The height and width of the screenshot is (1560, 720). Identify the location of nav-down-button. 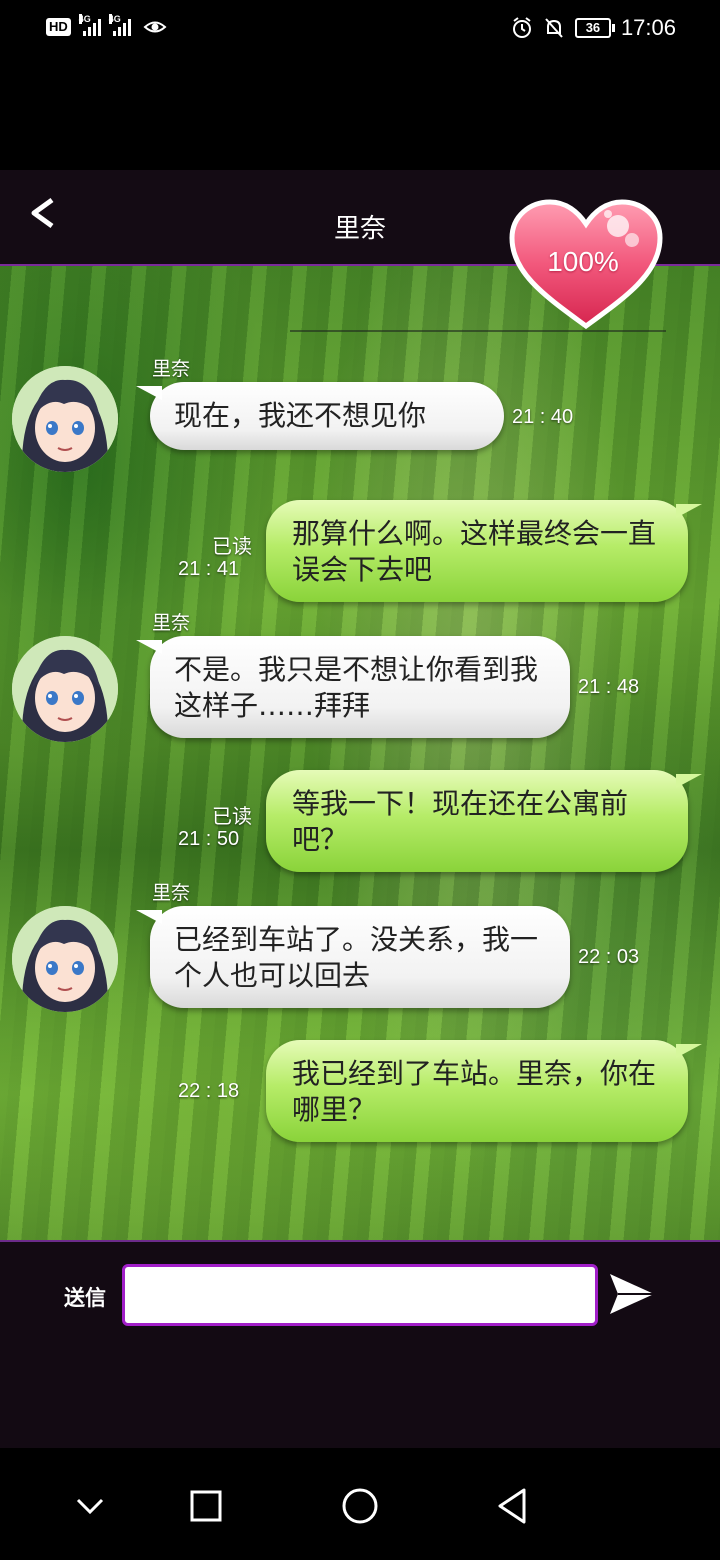
(90, 1506).